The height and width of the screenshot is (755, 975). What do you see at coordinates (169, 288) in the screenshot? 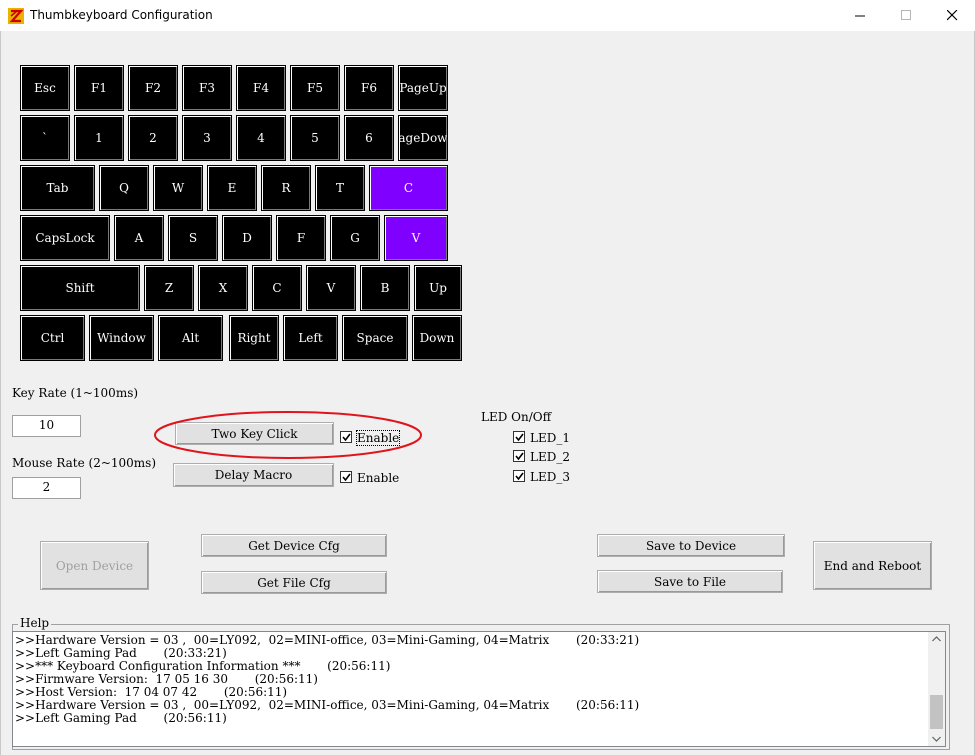
I see `key-4-1: Z` at bounding box center [169, 288].